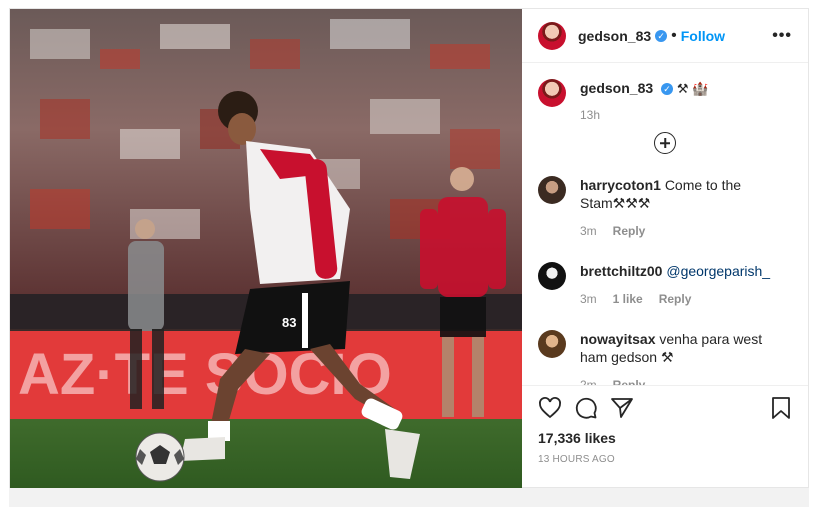  What do you see at coordinates (703, 36) in the screenshot?
I see `follow-button: Follow` at bounding box center [703, 36].